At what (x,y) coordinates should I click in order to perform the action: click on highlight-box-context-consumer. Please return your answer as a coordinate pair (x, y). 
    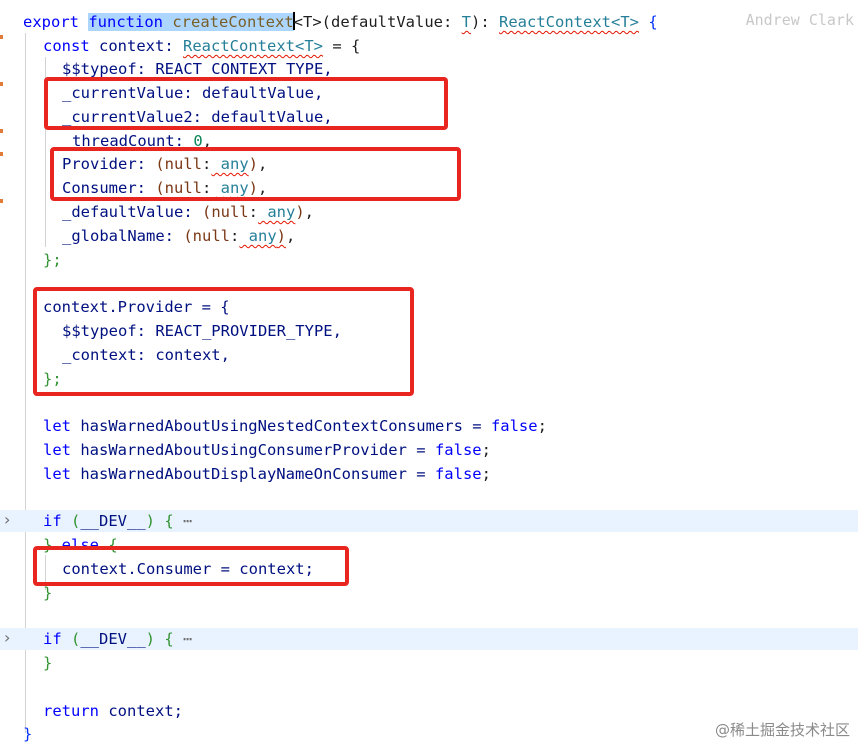
    Looking at the image, I should click on (191, 566).